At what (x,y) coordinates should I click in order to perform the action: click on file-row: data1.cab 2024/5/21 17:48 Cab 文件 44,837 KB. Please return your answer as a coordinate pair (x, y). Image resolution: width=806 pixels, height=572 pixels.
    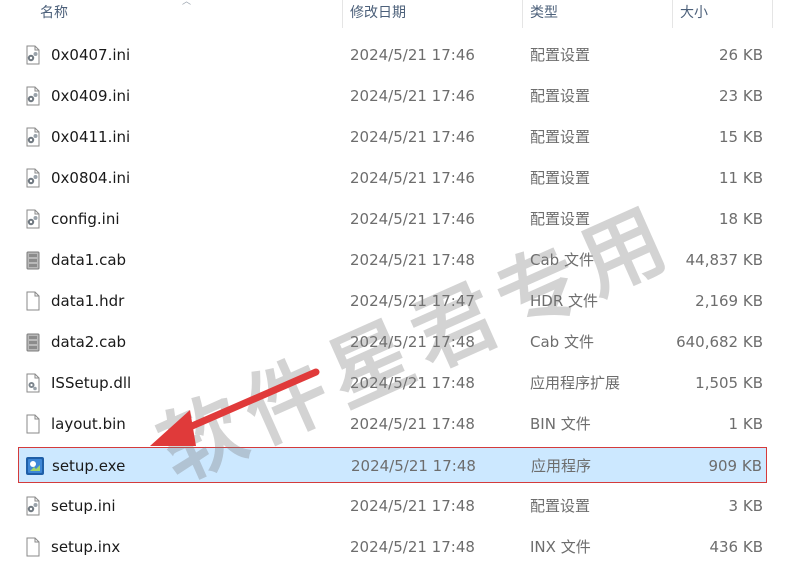
    Looking at the image, I should click on (392, 260).